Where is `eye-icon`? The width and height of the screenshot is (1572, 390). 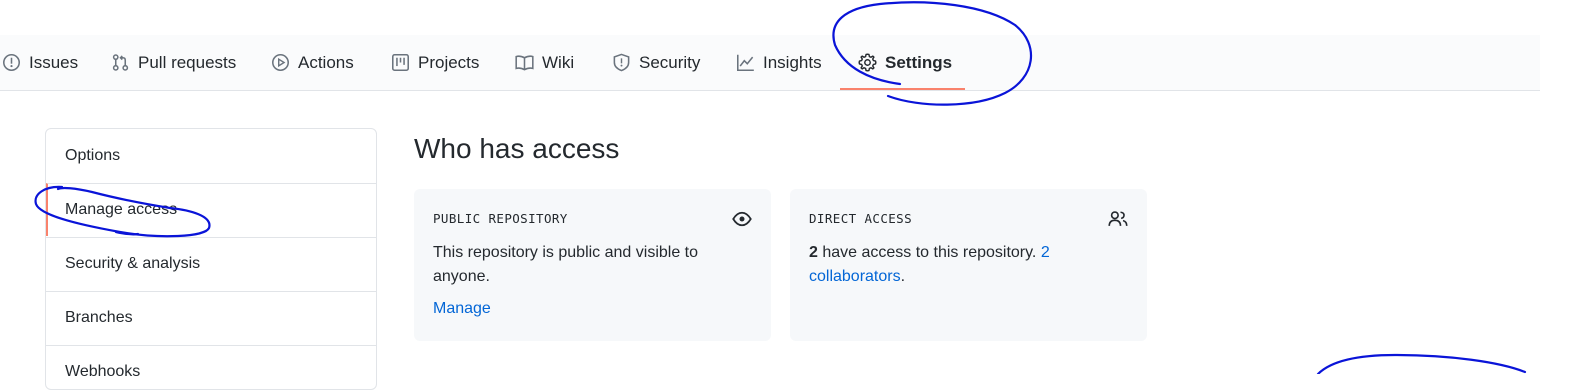
eye-icon is located at coordinates (742, 219).